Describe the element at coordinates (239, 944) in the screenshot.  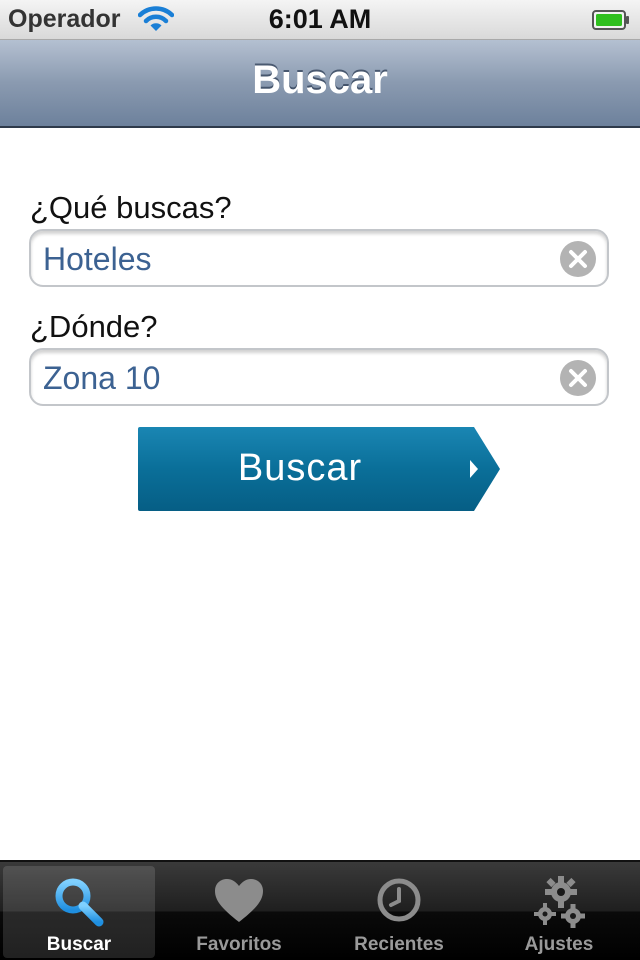
I see `tab-label-favoritos: Favoritos` at that location.